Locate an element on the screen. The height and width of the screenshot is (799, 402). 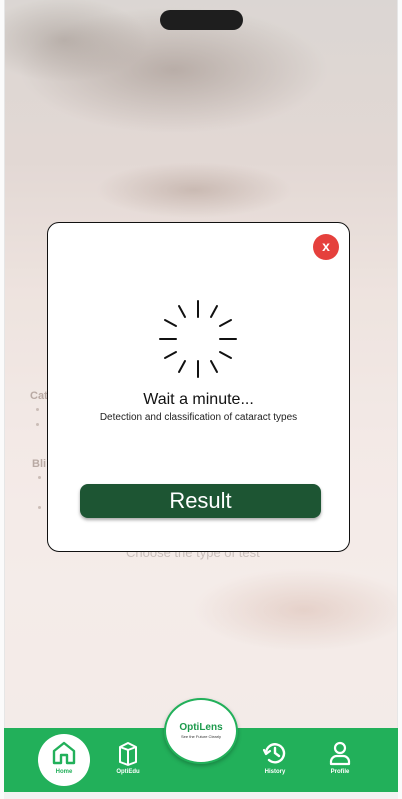
home-icon is located at coordinates (64, 753).